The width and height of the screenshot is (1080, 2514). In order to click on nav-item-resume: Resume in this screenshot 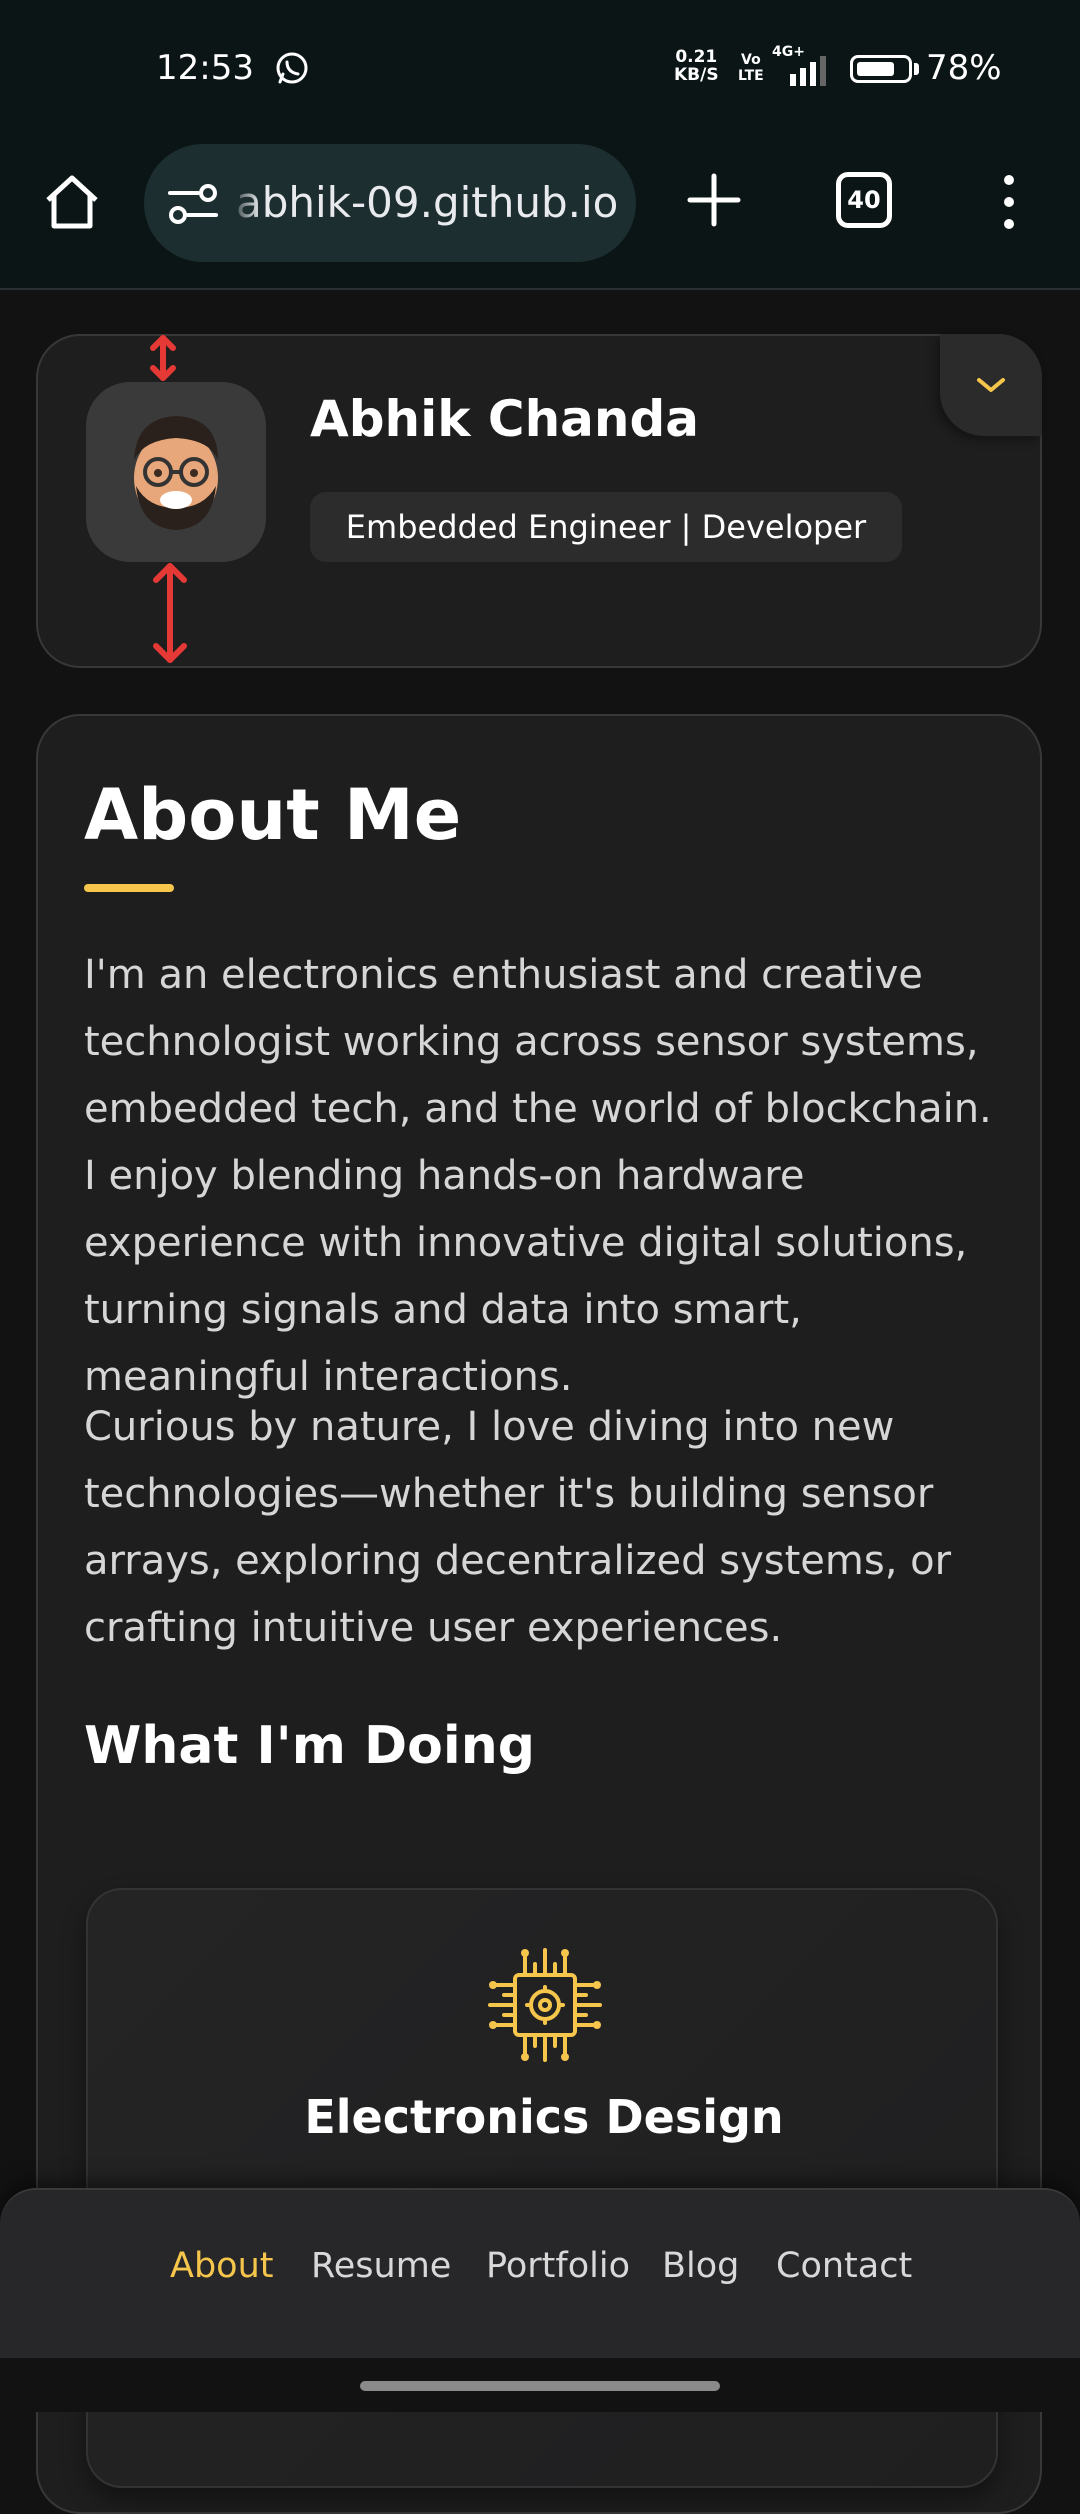, I will do `click(381, 2266)`.